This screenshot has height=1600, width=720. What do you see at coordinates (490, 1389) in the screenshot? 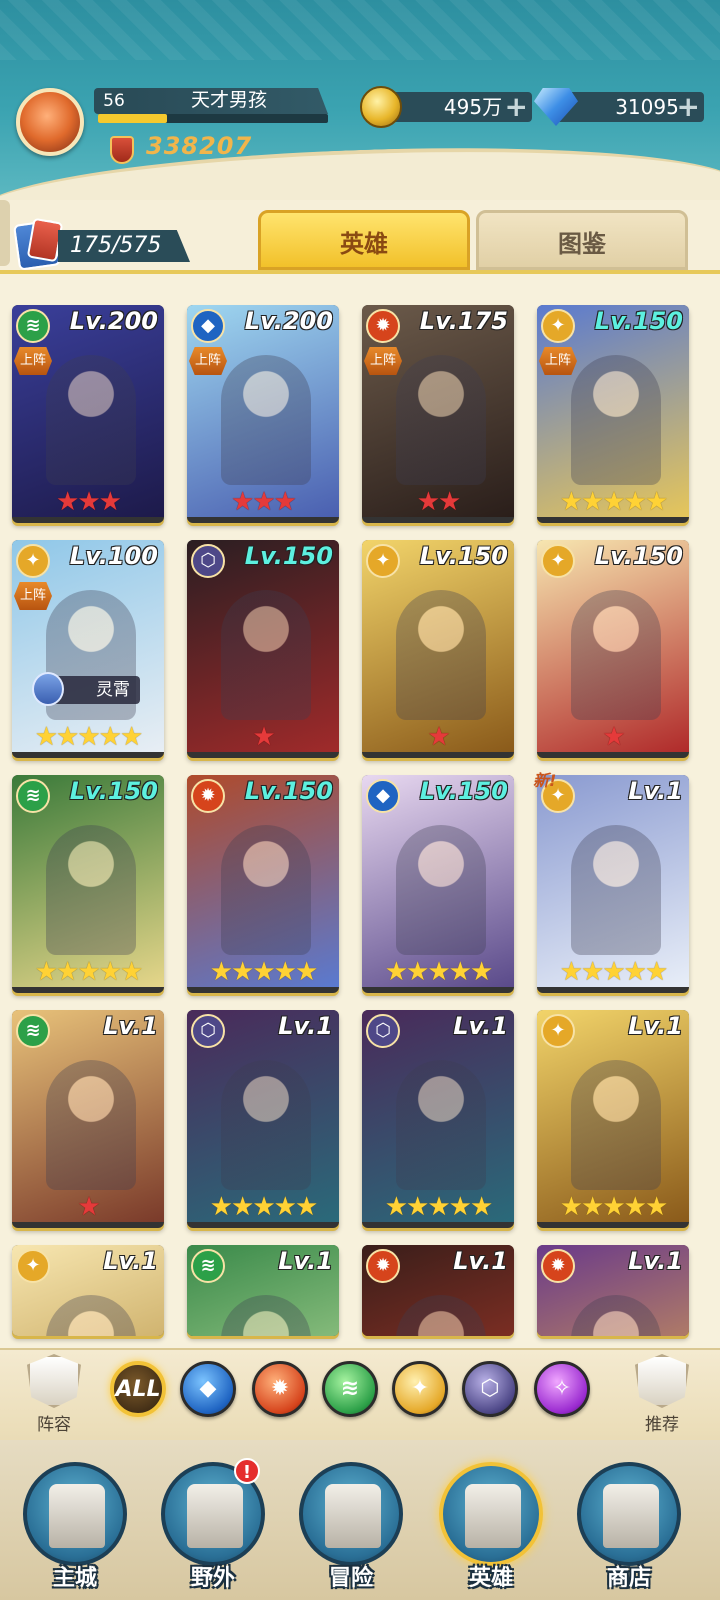
I see `filter-dark-icon: ⬡` at bounding box center [490, 1389].